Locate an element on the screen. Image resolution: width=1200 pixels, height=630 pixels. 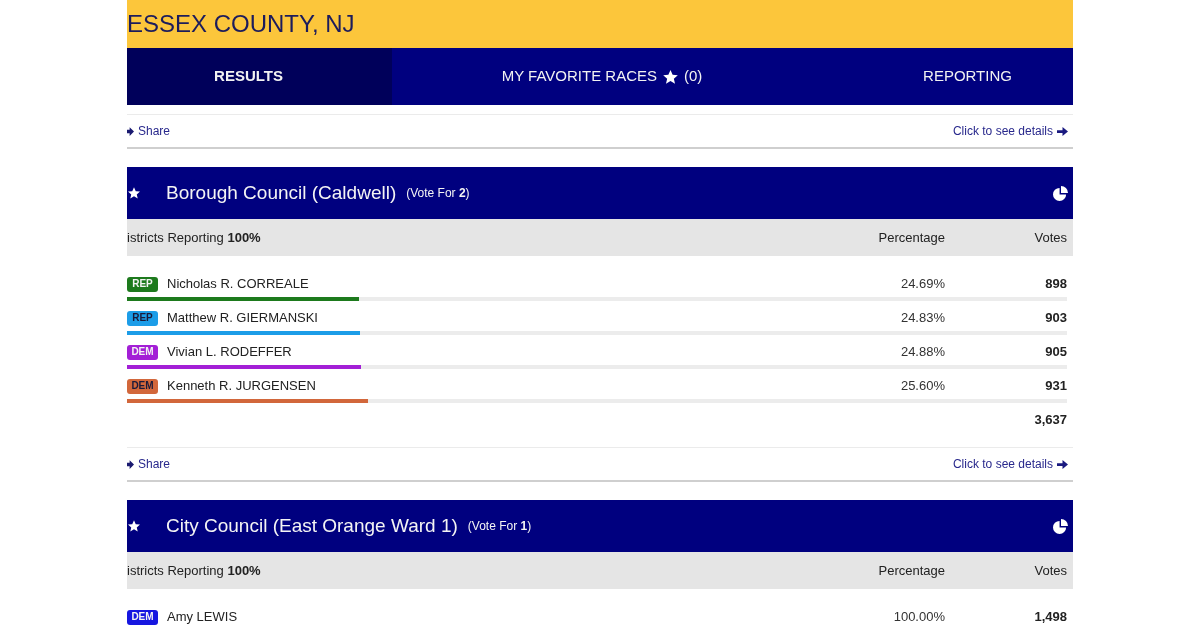
percentage-text: 100.00% is located at coordinates (918, 617).